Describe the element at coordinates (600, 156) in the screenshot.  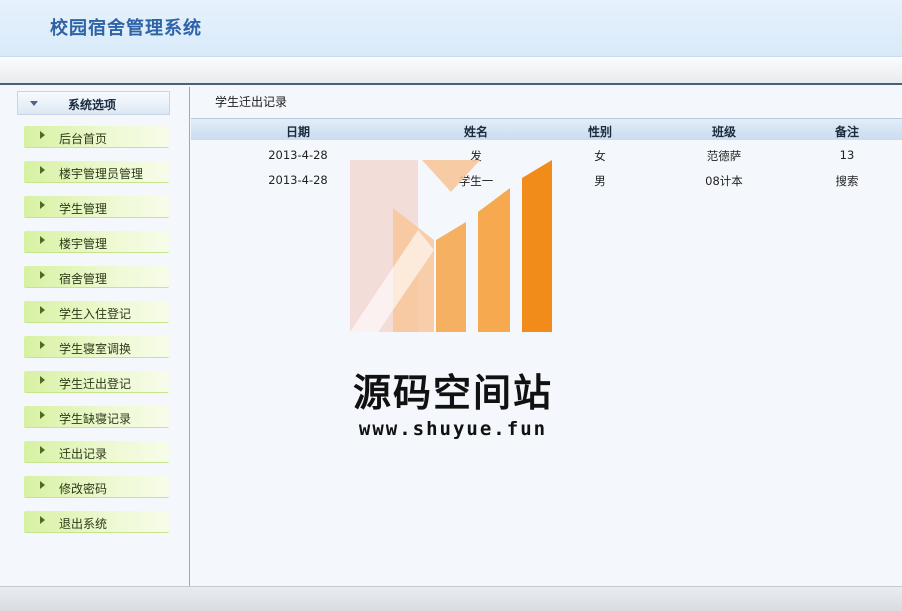
I see `cell-gender: 女` at that location.